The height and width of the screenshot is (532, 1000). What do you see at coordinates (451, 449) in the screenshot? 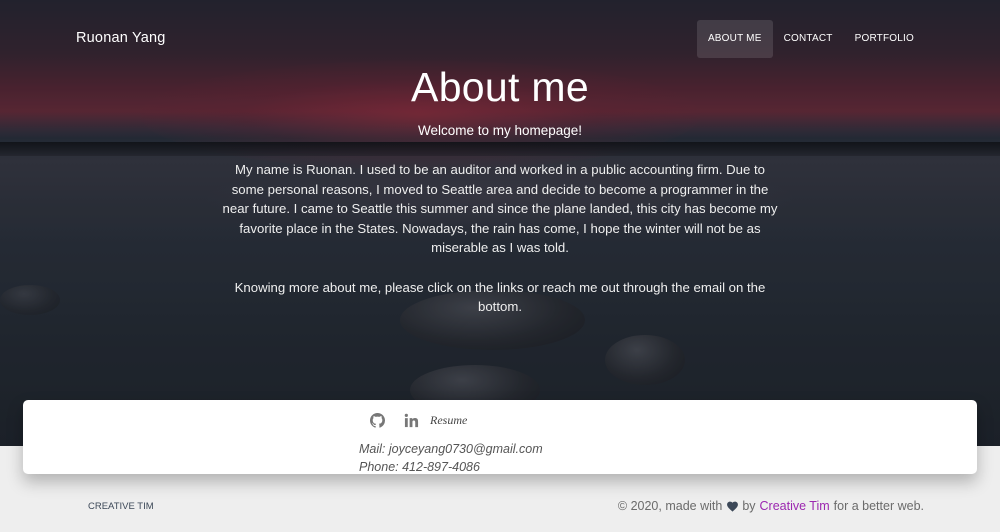
I see `email-text: Mail: joyceyang0730@gmail.com` at bounding box center [451, 449].